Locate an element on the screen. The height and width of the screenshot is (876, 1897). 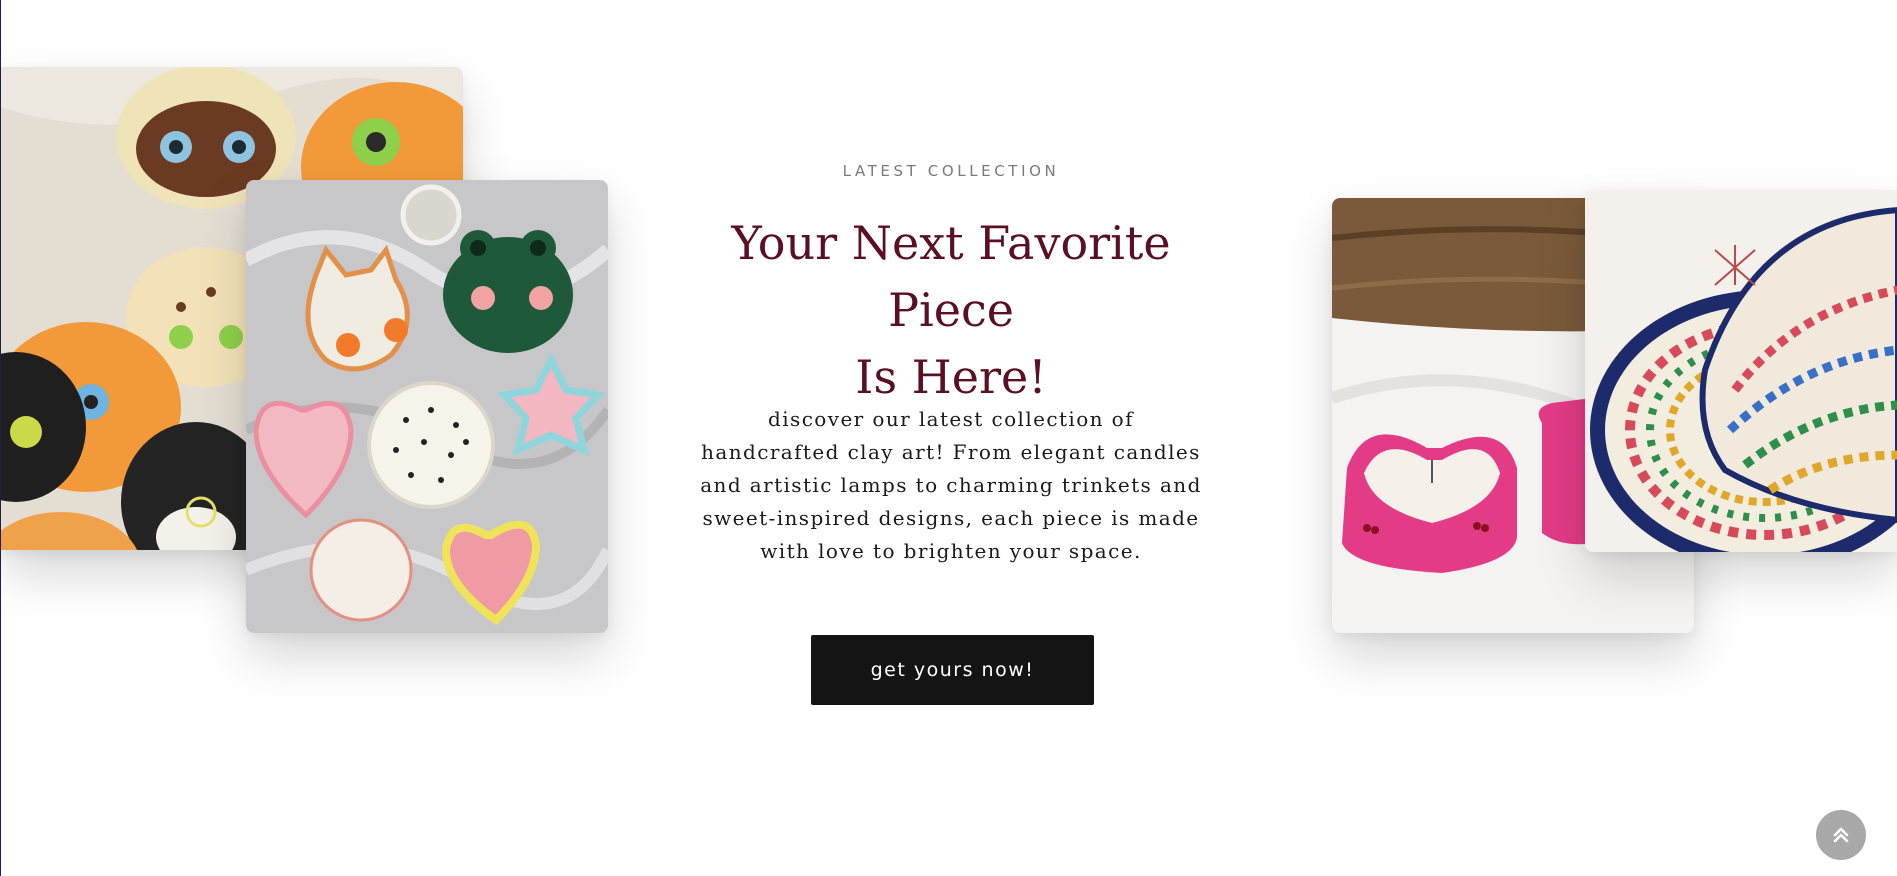
get-yours-now-button: get yours now! is located at coordinates (952, 670).